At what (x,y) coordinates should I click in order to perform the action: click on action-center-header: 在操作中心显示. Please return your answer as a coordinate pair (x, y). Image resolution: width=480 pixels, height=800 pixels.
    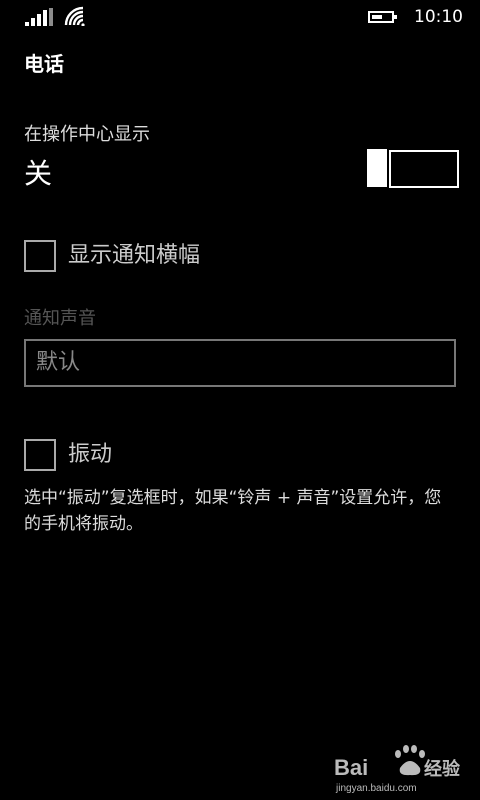
    Looking at the image, I should click on (87, 134).